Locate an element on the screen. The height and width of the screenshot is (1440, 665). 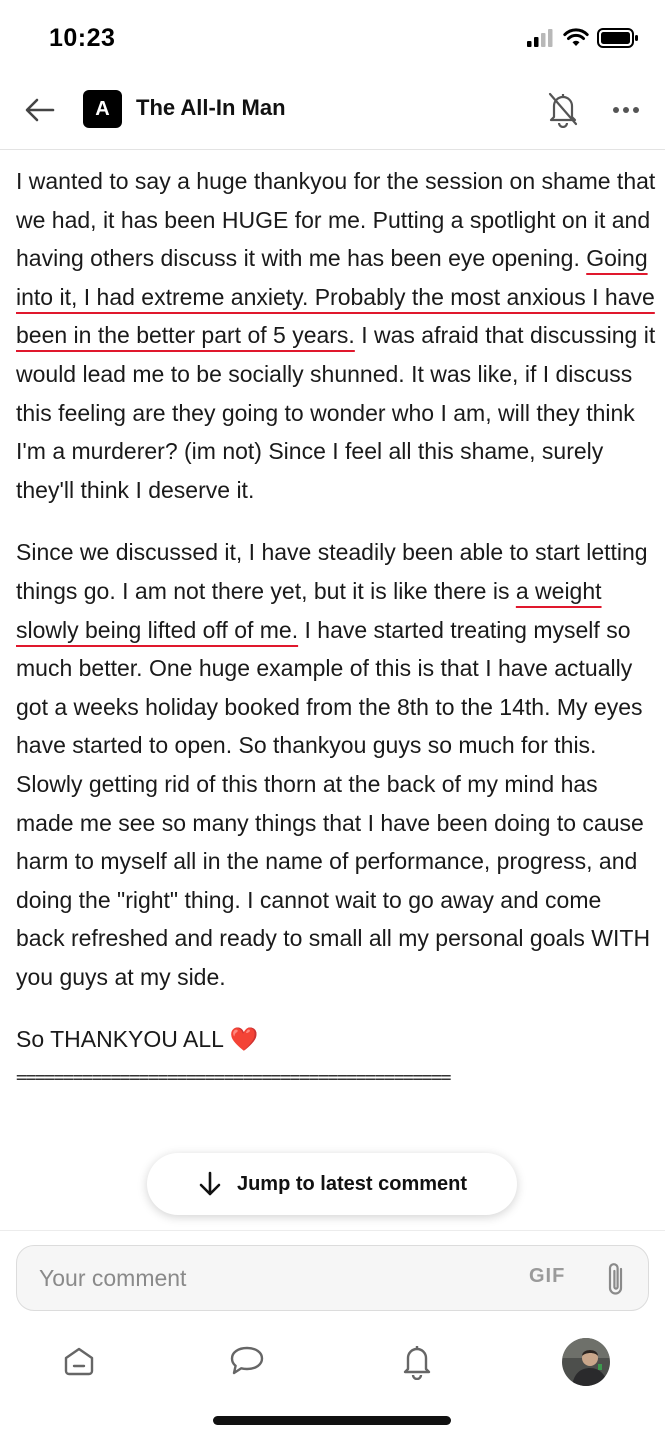
community-title: The All-In Man is located at coordinates (211, 108).